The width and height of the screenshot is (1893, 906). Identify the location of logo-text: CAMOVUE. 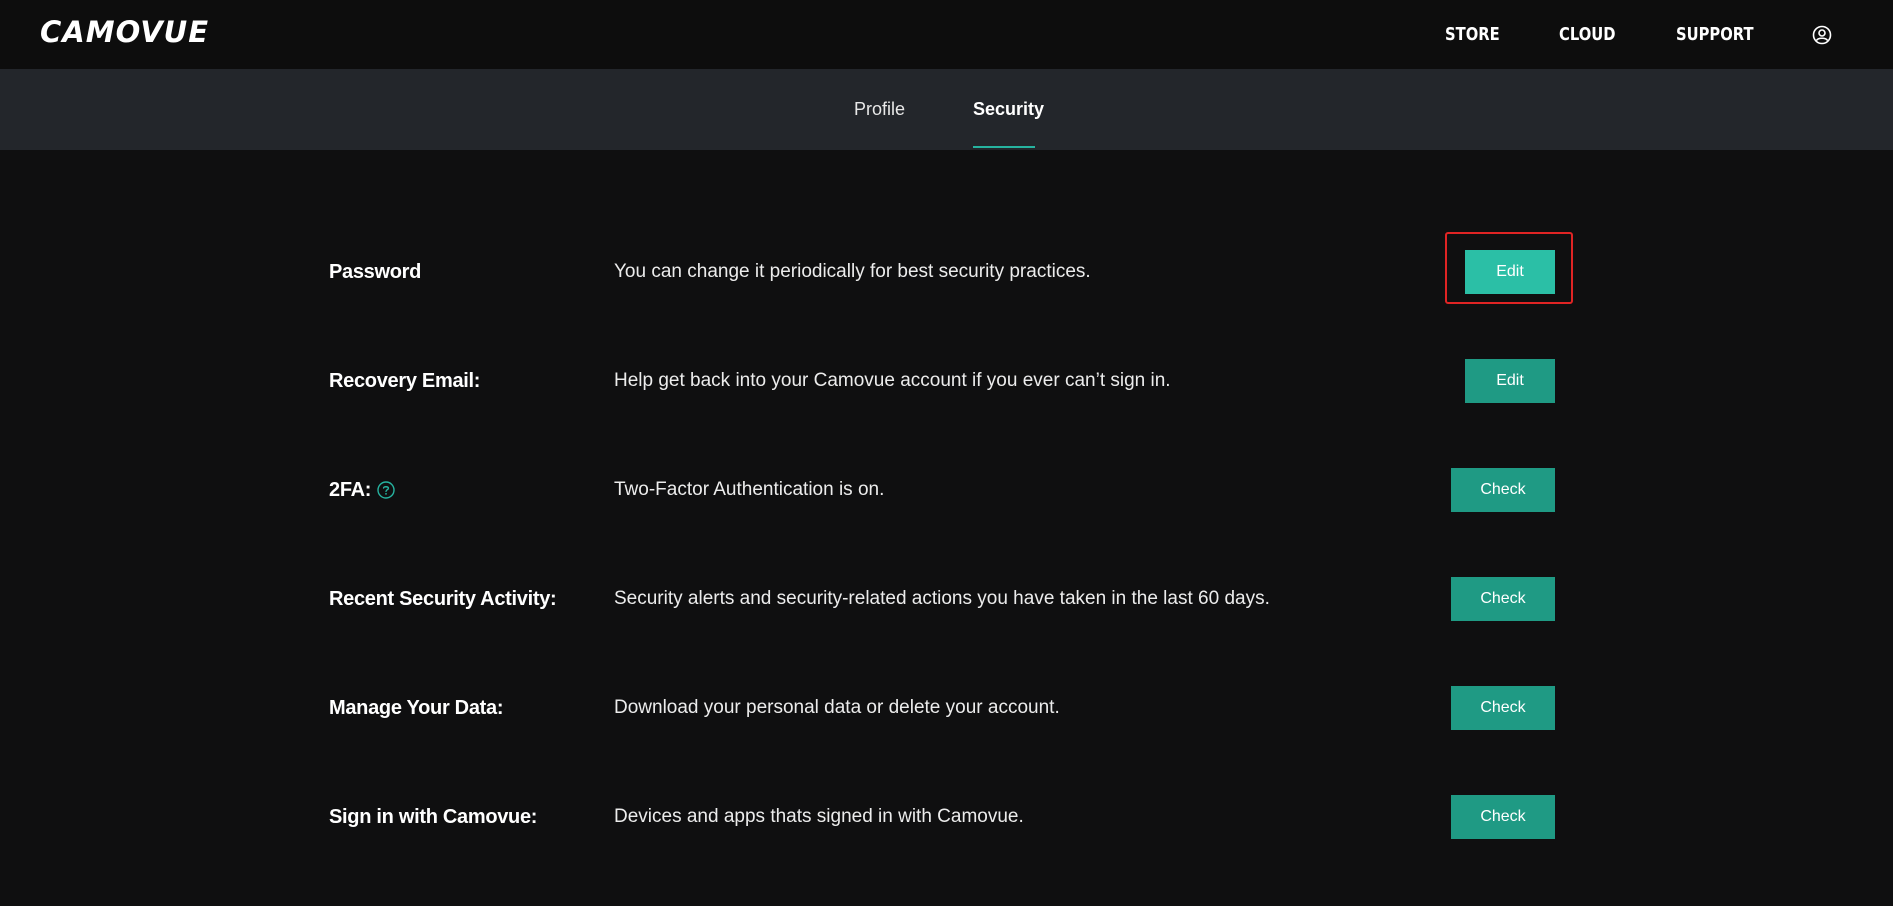
(125, 32).